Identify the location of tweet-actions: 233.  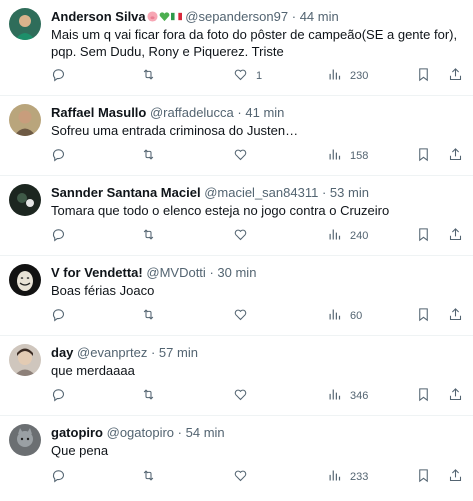
(258, 477).